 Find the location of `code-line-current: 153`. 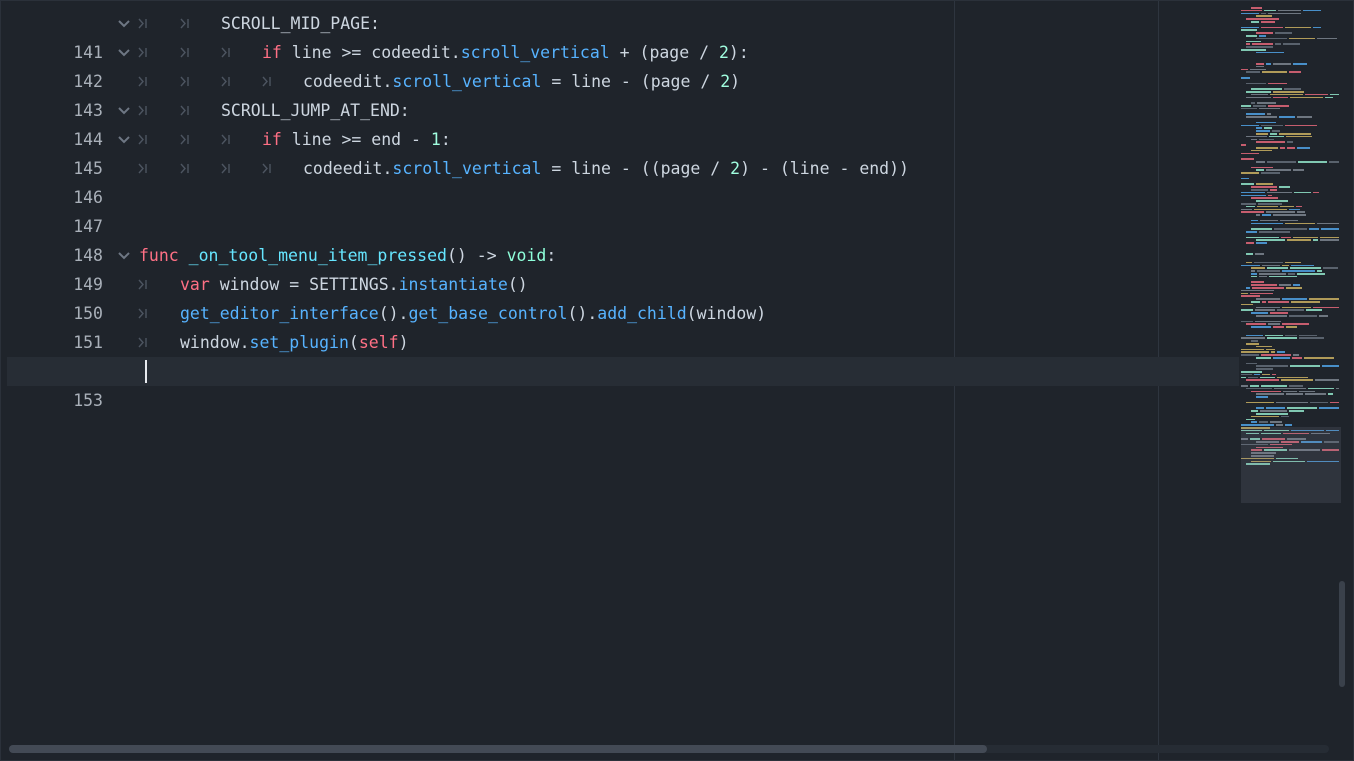

code-line-current: 153 is located at coordinates (623, 383).